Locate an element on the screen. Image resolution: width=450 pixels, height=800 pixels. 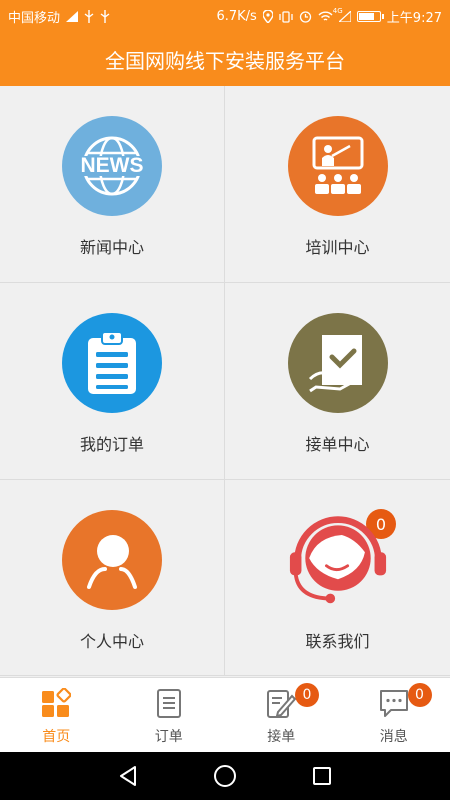
network-type: 4G is located at coordinates (337, 11).